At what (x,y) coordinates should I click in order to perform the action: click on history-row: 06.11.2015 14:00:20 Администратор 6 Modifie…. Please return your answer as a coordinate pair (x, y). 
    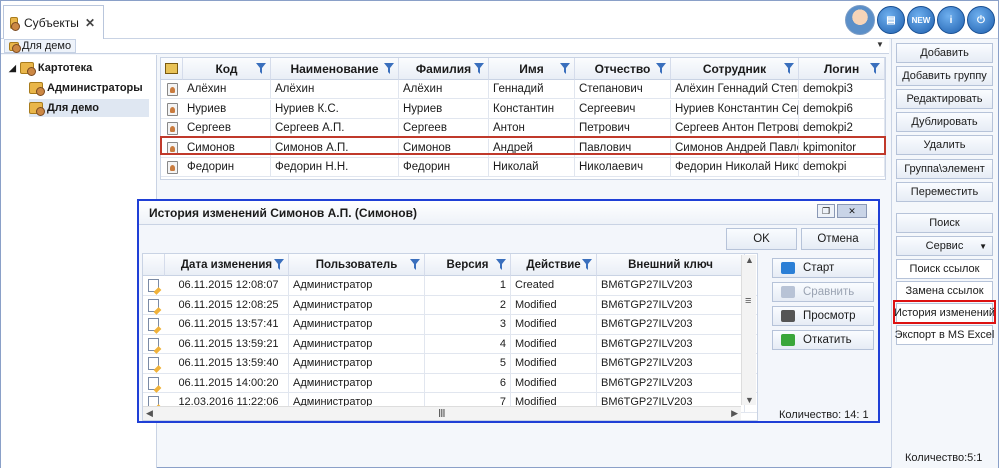
    Looking at the image, I should click on (450, 383).